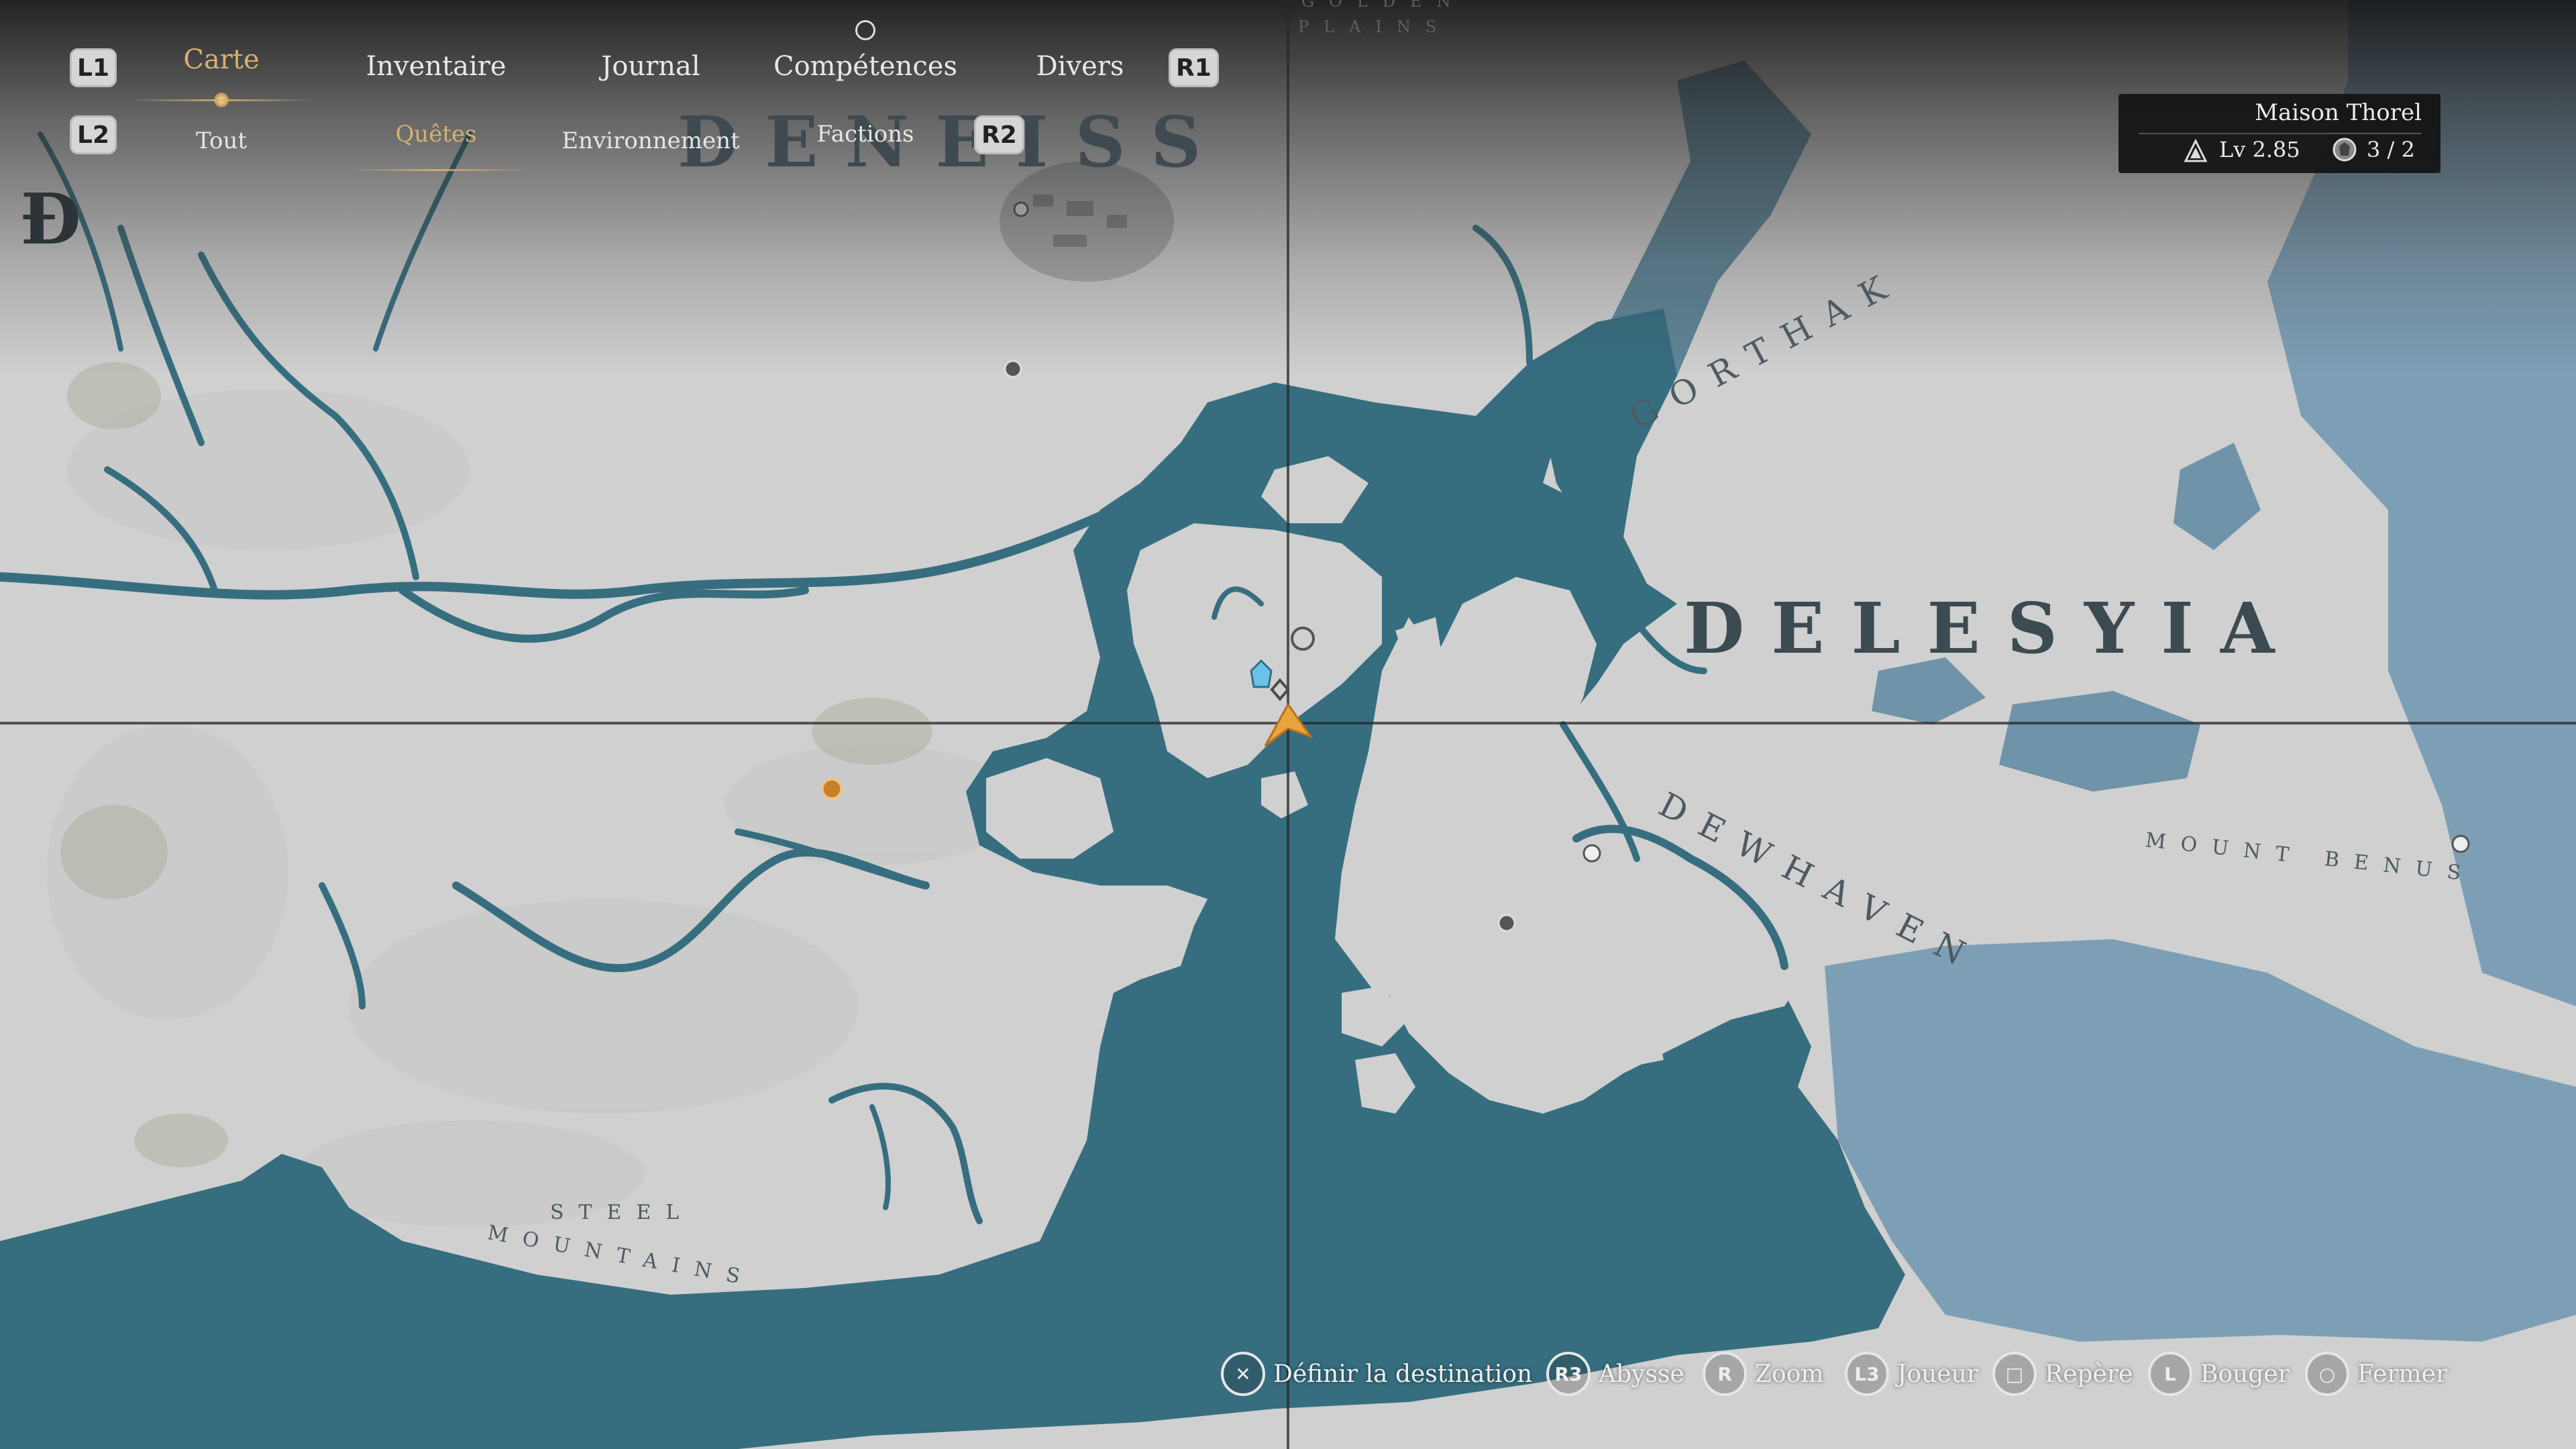 The image size is (2576, 1449). I want to click on player-arrow-icon, so click(1288, 714).